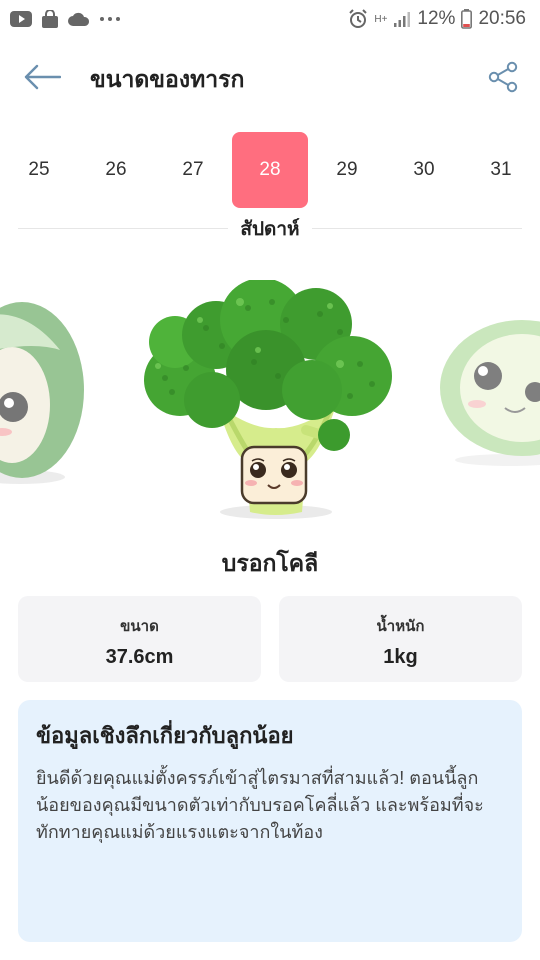 The image size is (540, 960). I want to click on status-left, so click(65, 19).